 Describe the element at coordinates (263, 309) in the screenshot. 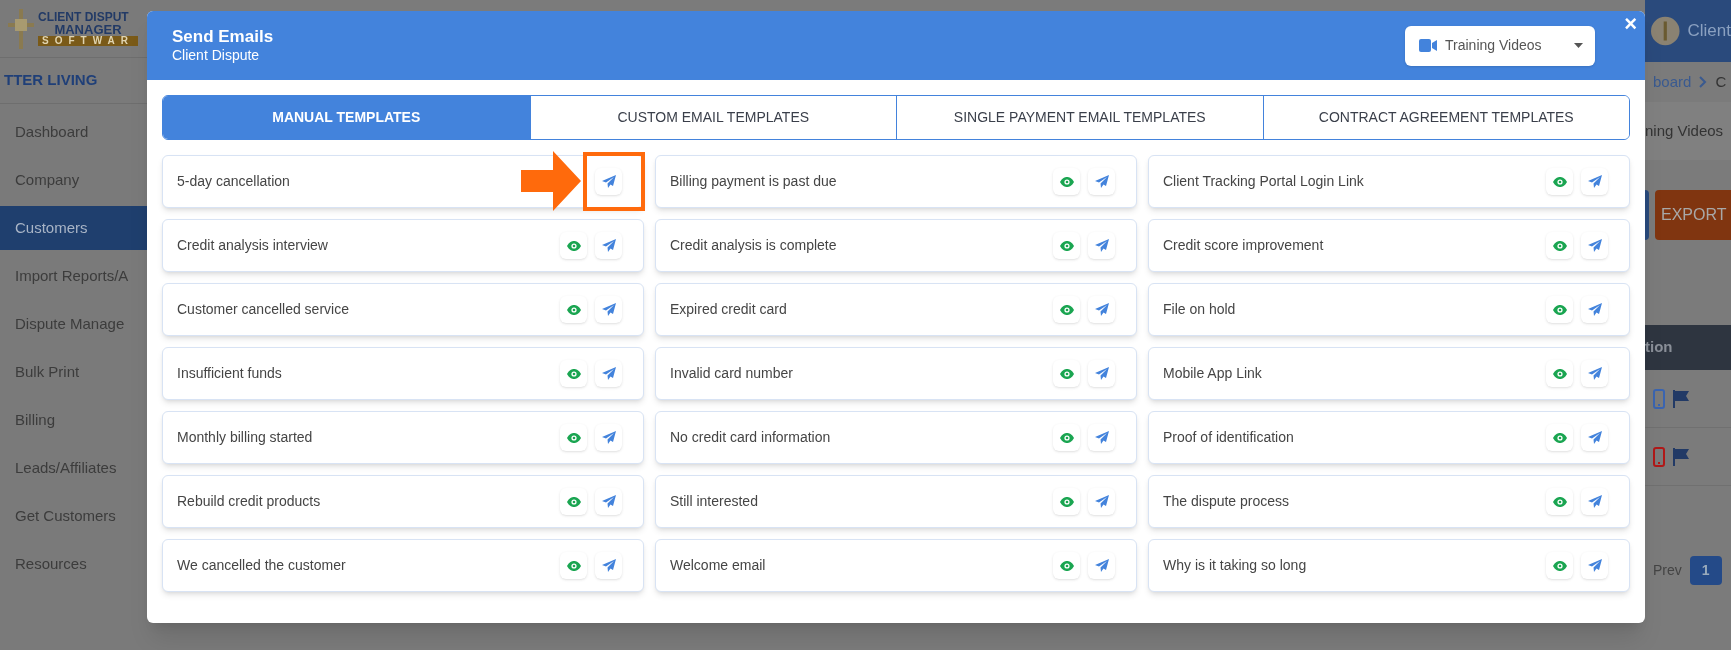

I see `template-name: Customer cancelled service` at that location.